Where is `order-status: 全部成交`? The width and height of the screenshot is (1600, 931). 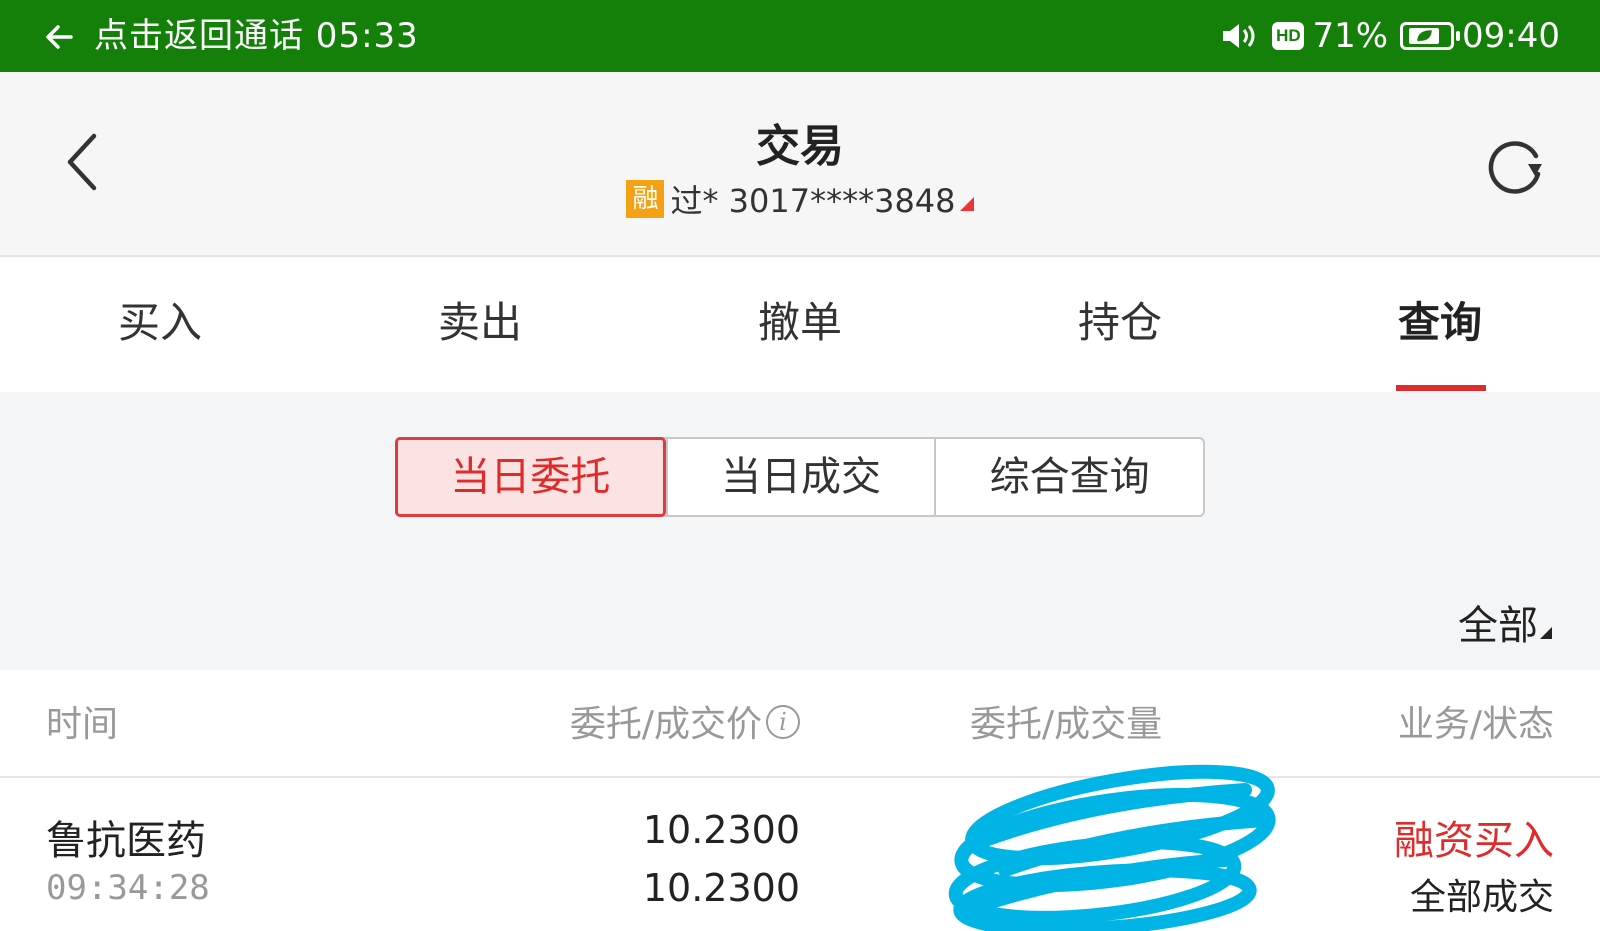
order-status: 全部成交 is located at coordinates (1481, 897).